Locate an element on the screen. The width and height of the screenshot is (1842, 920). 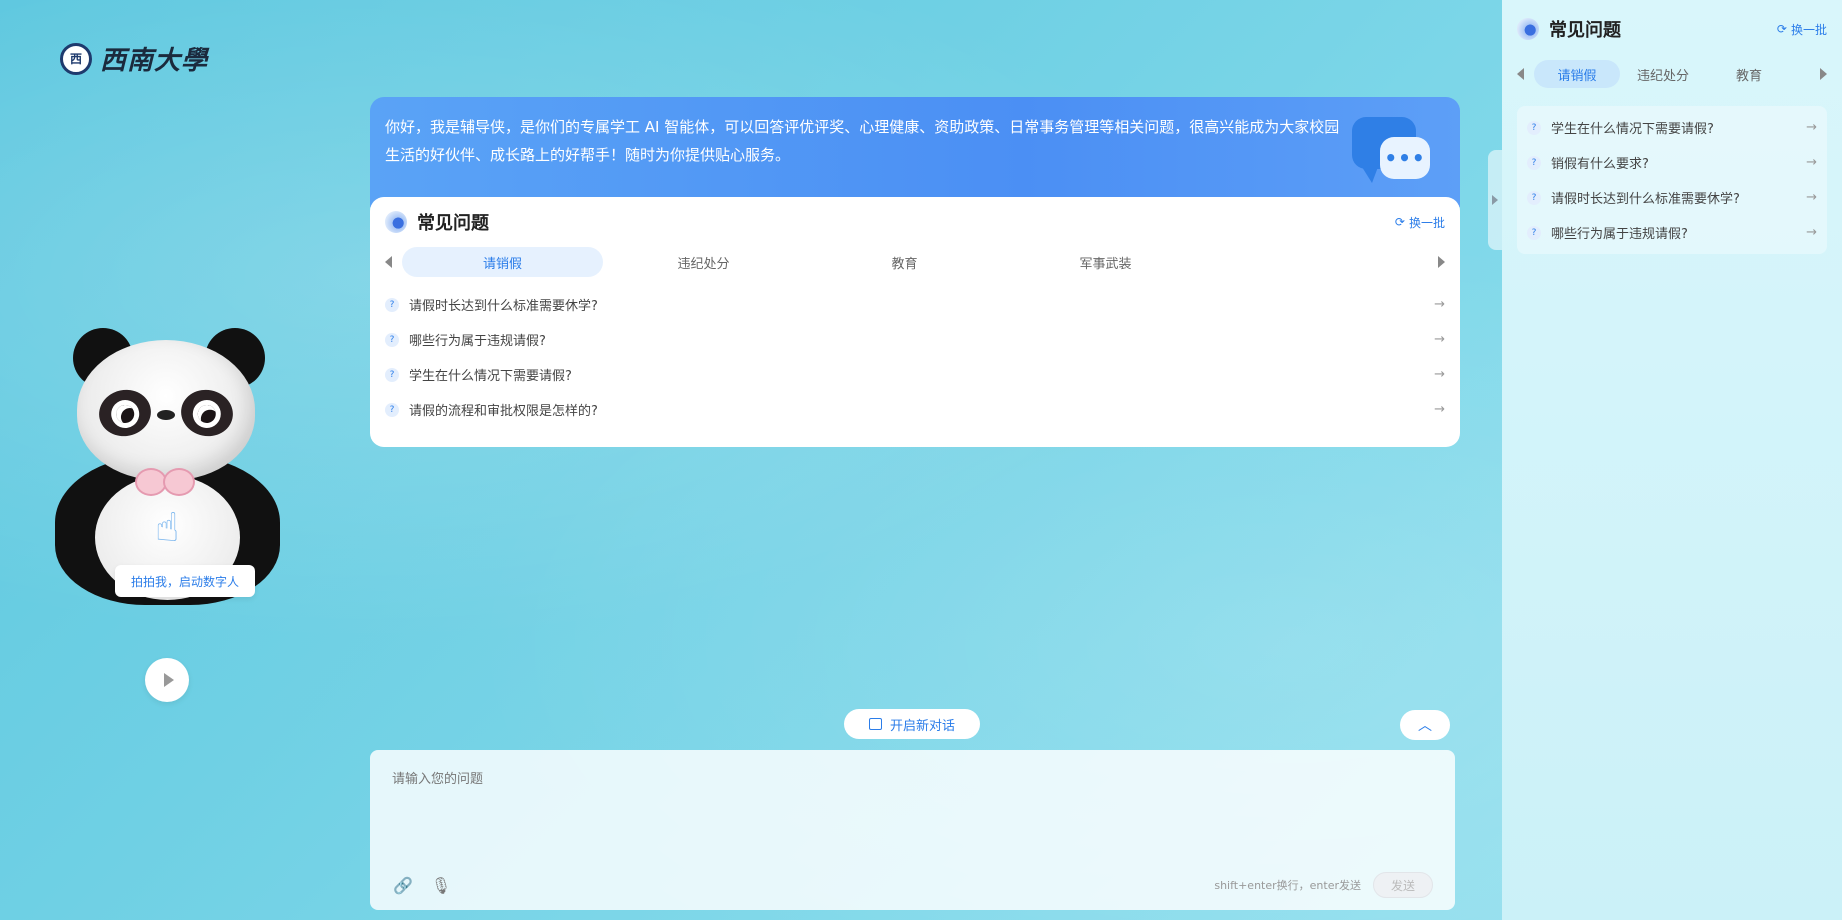
panel-refresh-button: ⟳ 换一批 is located at coordinates (1802, 29).